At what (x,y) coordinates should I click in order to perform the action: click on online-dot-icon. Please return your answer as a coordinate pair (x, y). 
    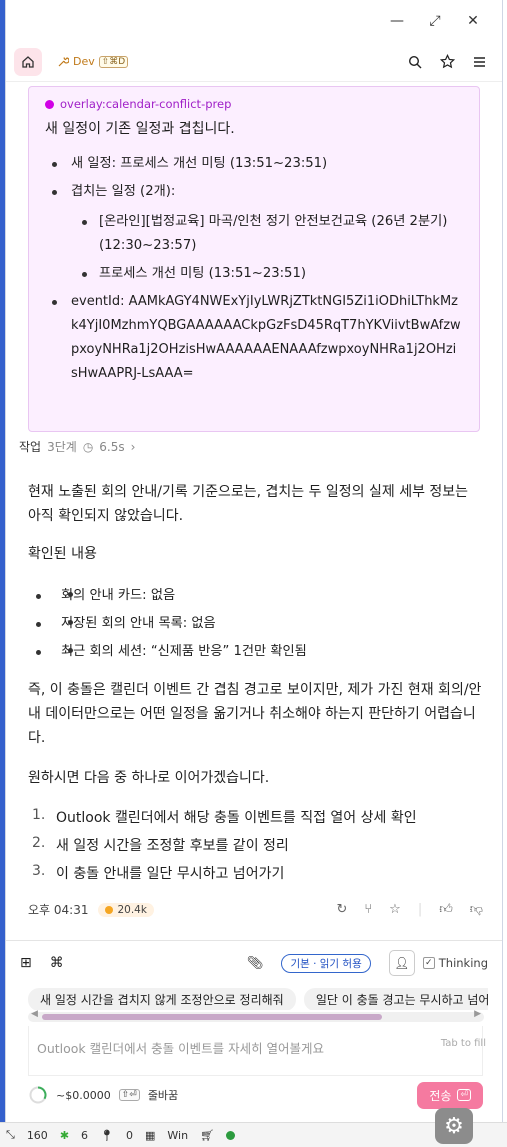
    Looking at the image, I should click on (231, 1135).